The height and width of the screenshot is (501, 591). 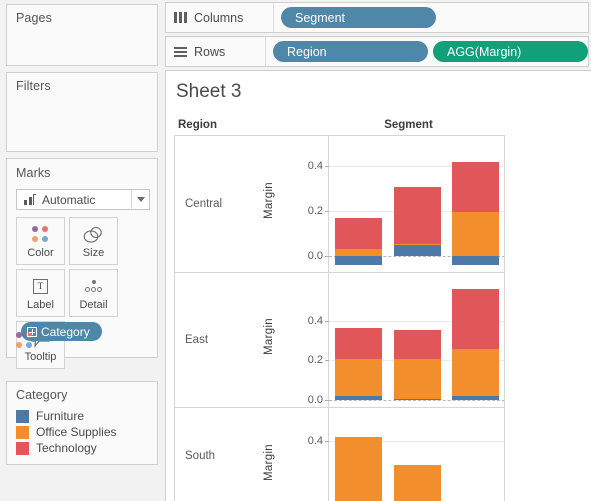 What do you see at coordinates (180, 51) in the screenshot?
I see `rows-icon` at bounding box center [180, 51].